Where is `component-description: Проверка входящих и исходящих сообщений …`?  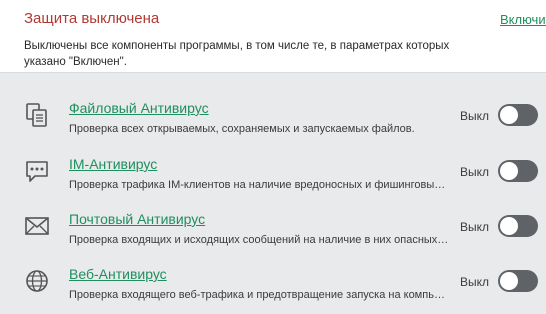
component-description: Проверка входящих и исходящих сообщений … is located at coordinates (259, 240).